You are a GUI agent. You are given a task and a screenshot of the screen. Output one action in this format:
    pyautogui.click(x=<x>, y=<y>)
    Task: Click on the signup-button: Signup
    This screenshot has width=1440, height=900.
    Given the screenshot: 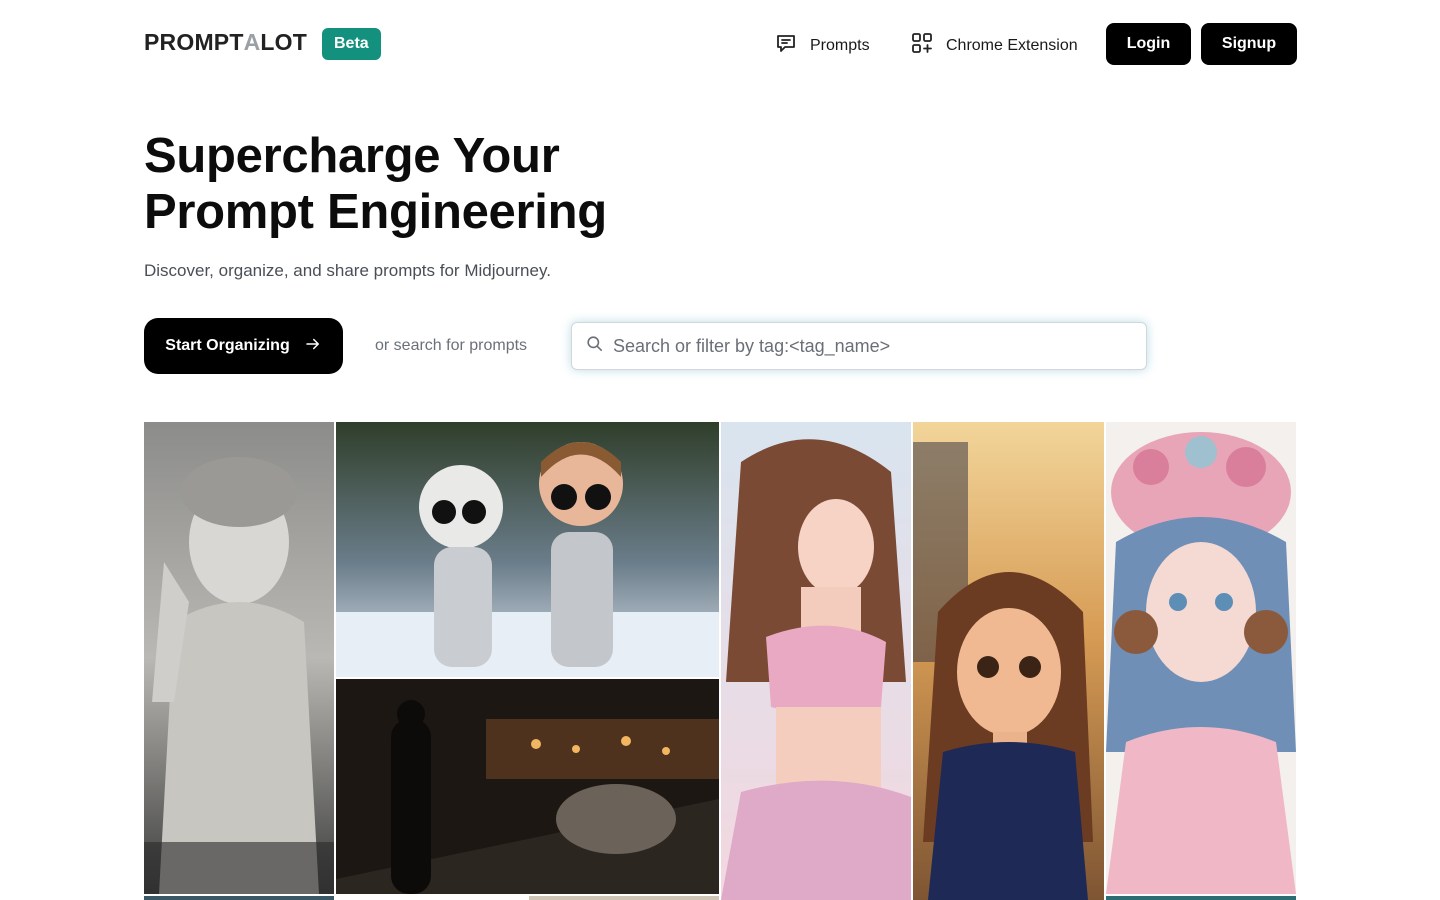 What is the action you would take?
    pyautogui.click(x=1249, y=44)
    